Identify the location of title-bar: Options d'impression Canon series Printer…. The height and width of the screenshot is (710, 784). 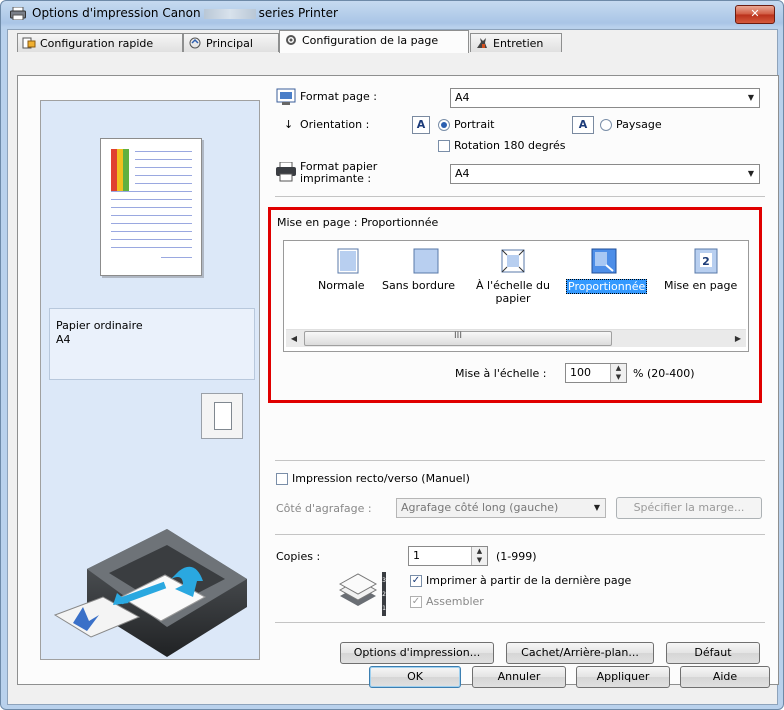
(392, 14).